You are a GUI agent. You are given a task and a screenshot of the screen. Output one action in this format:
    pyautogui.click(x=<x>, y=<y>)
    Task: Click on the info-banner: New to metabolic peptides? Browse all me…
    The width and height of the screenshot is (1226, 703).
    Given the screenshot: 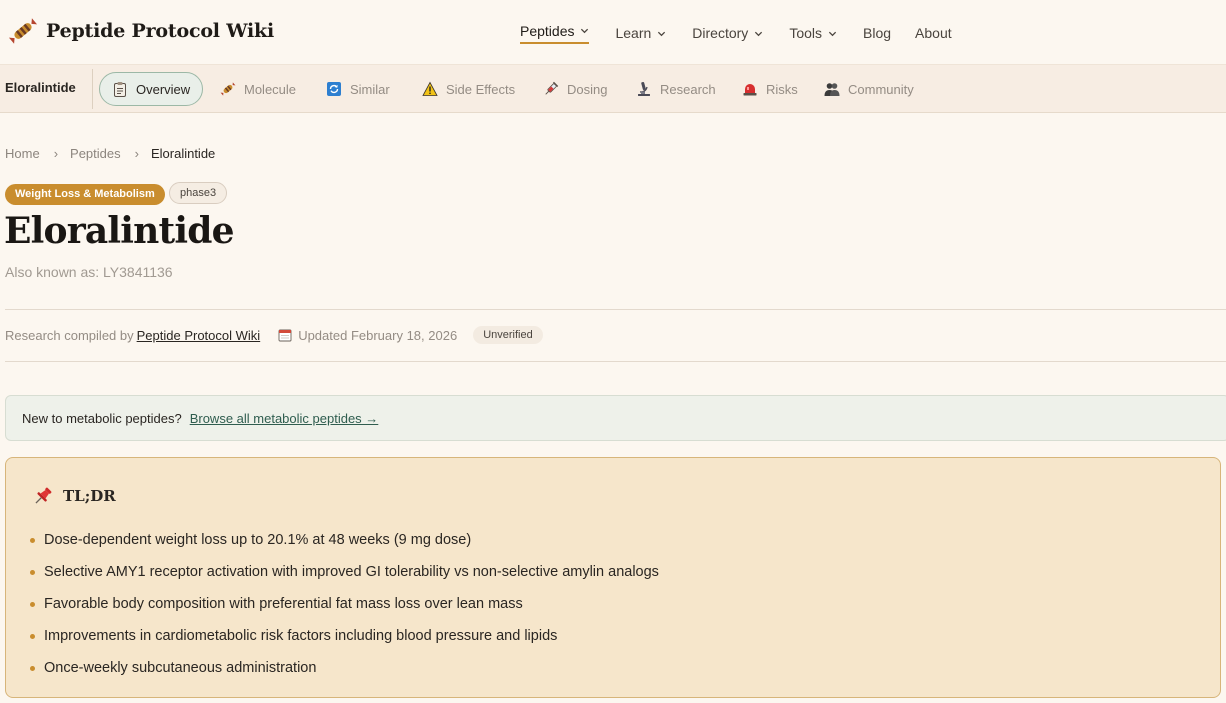 What is the action you would take?
    pyautogui.click(x=615, y=418)
    